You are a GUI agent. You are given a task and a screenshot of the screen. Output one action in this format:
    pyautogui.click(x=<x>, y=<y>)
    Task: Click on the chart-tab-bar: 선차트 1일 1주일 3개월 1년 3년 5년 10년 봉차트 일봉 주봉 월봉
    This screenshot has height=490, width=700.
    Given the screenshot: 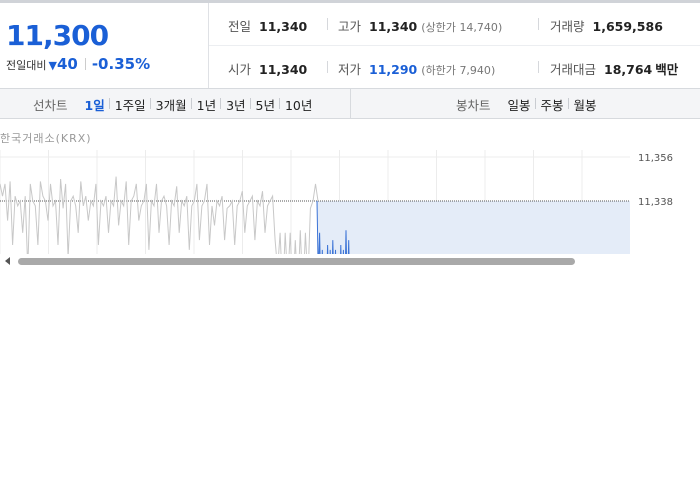 What is the action you would take?
    pyautogui.click(x=350, y=103)
    